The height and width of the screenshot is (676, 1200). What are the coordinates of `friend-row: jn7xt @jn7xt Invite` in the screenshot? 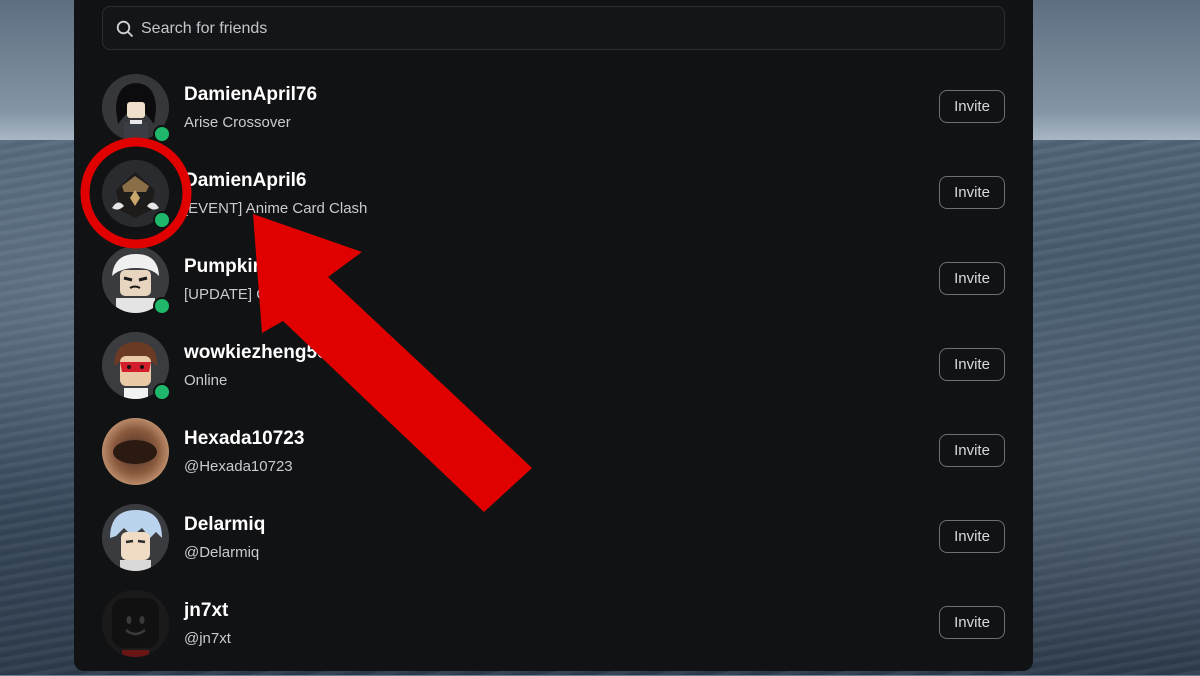 It's located at (553, 633).